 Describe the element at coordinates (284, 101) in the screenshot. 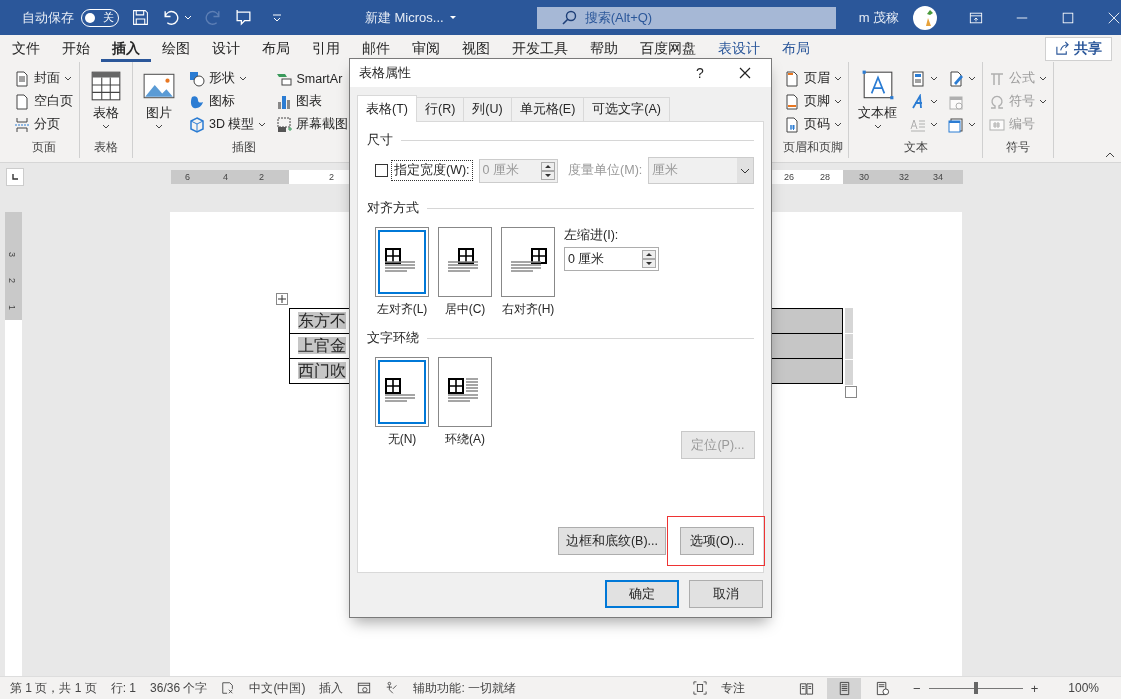

I see `chart-icon` at that location.